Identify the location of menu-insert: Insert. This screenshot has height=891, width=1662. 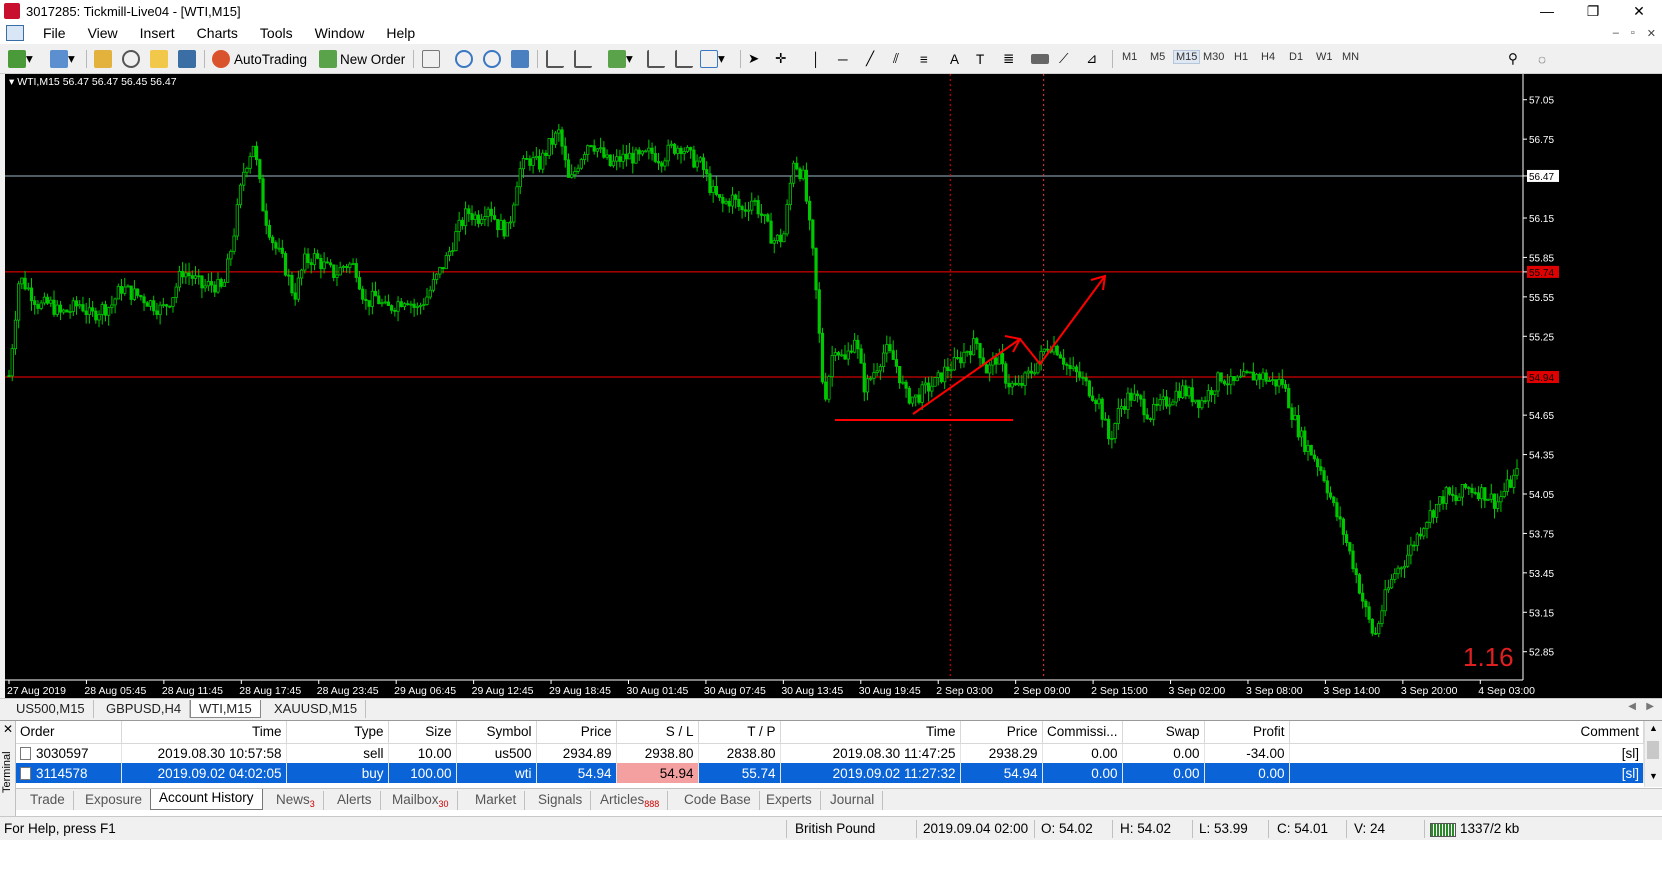
(157, 33).